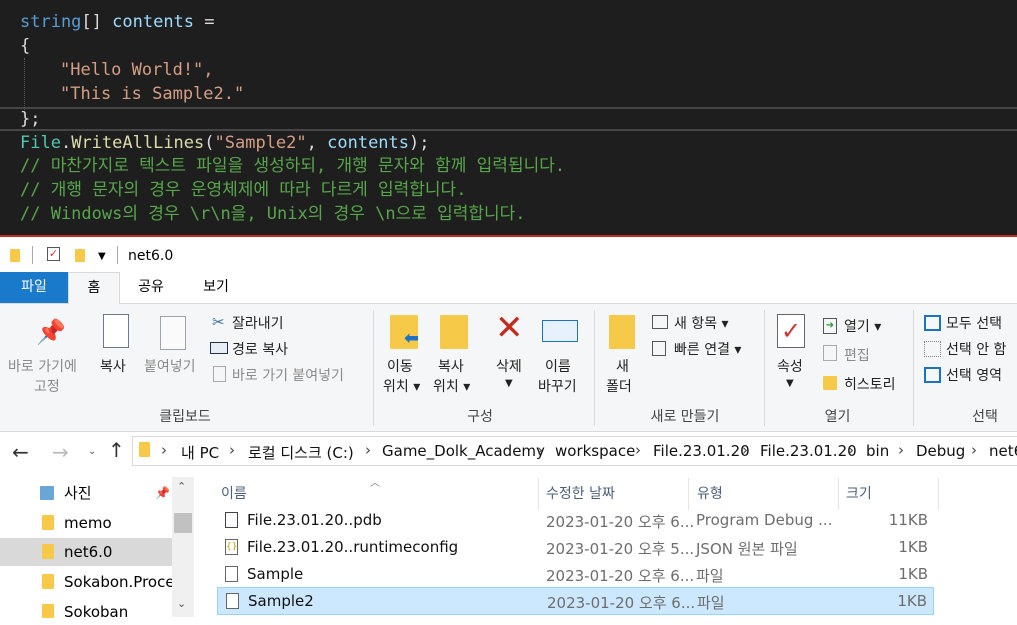 The image size is (1017, 625). What do you see at coordinates (974, 323) in the screenshot?
I see `select-all-button: 모두 선택` at bounding box center [974, 323].